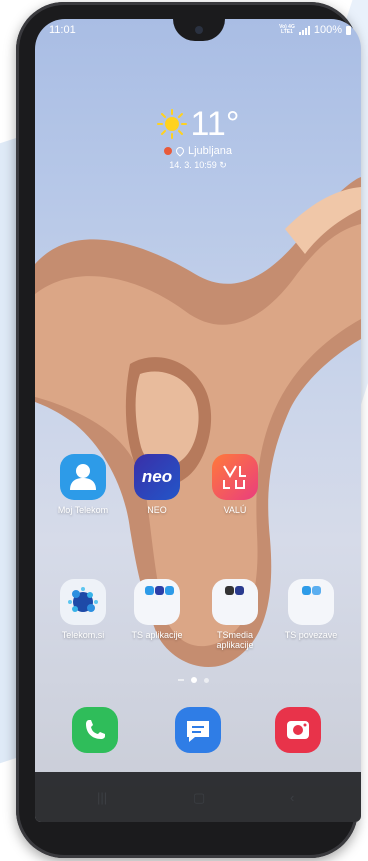 The image size is (368, 861). I want to click on recent-apps-icon: |||, so click(102, 797).